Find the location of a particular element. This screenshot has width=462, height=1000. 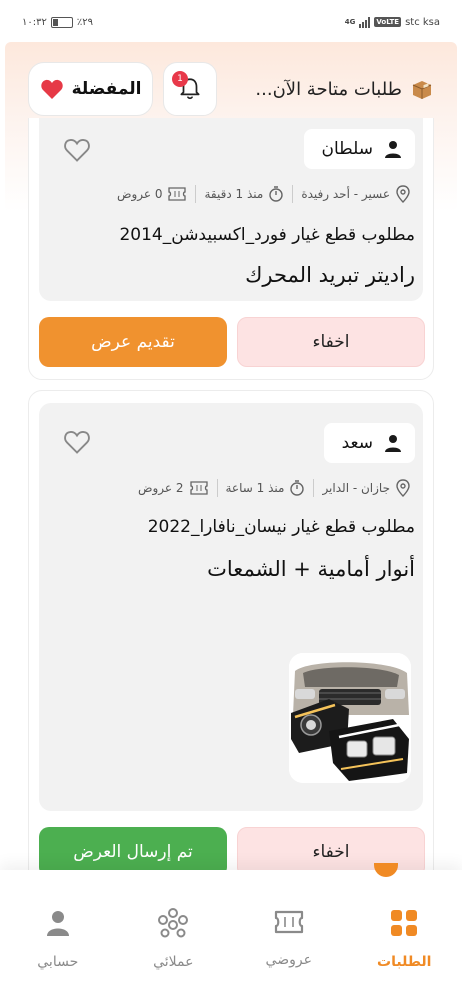

heart-filled-icon is located at coordinates (51, 89).